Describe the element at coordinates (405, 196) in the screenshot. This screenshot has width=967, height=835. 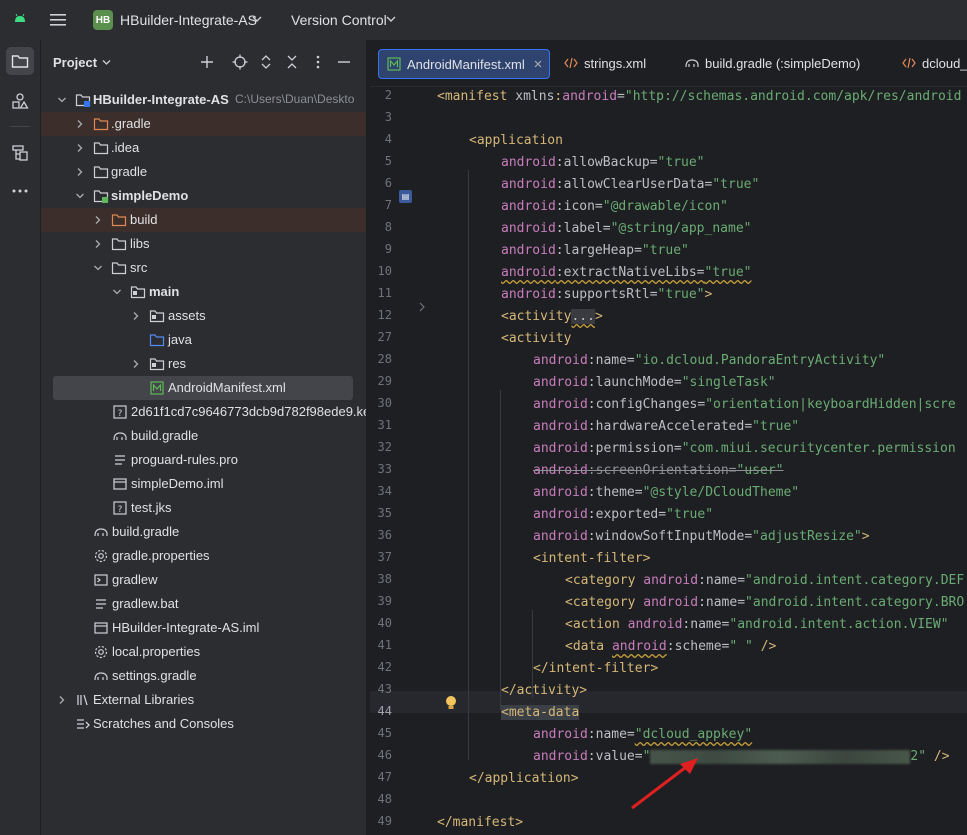
I see `android-resource-marker: ▤` at that location.